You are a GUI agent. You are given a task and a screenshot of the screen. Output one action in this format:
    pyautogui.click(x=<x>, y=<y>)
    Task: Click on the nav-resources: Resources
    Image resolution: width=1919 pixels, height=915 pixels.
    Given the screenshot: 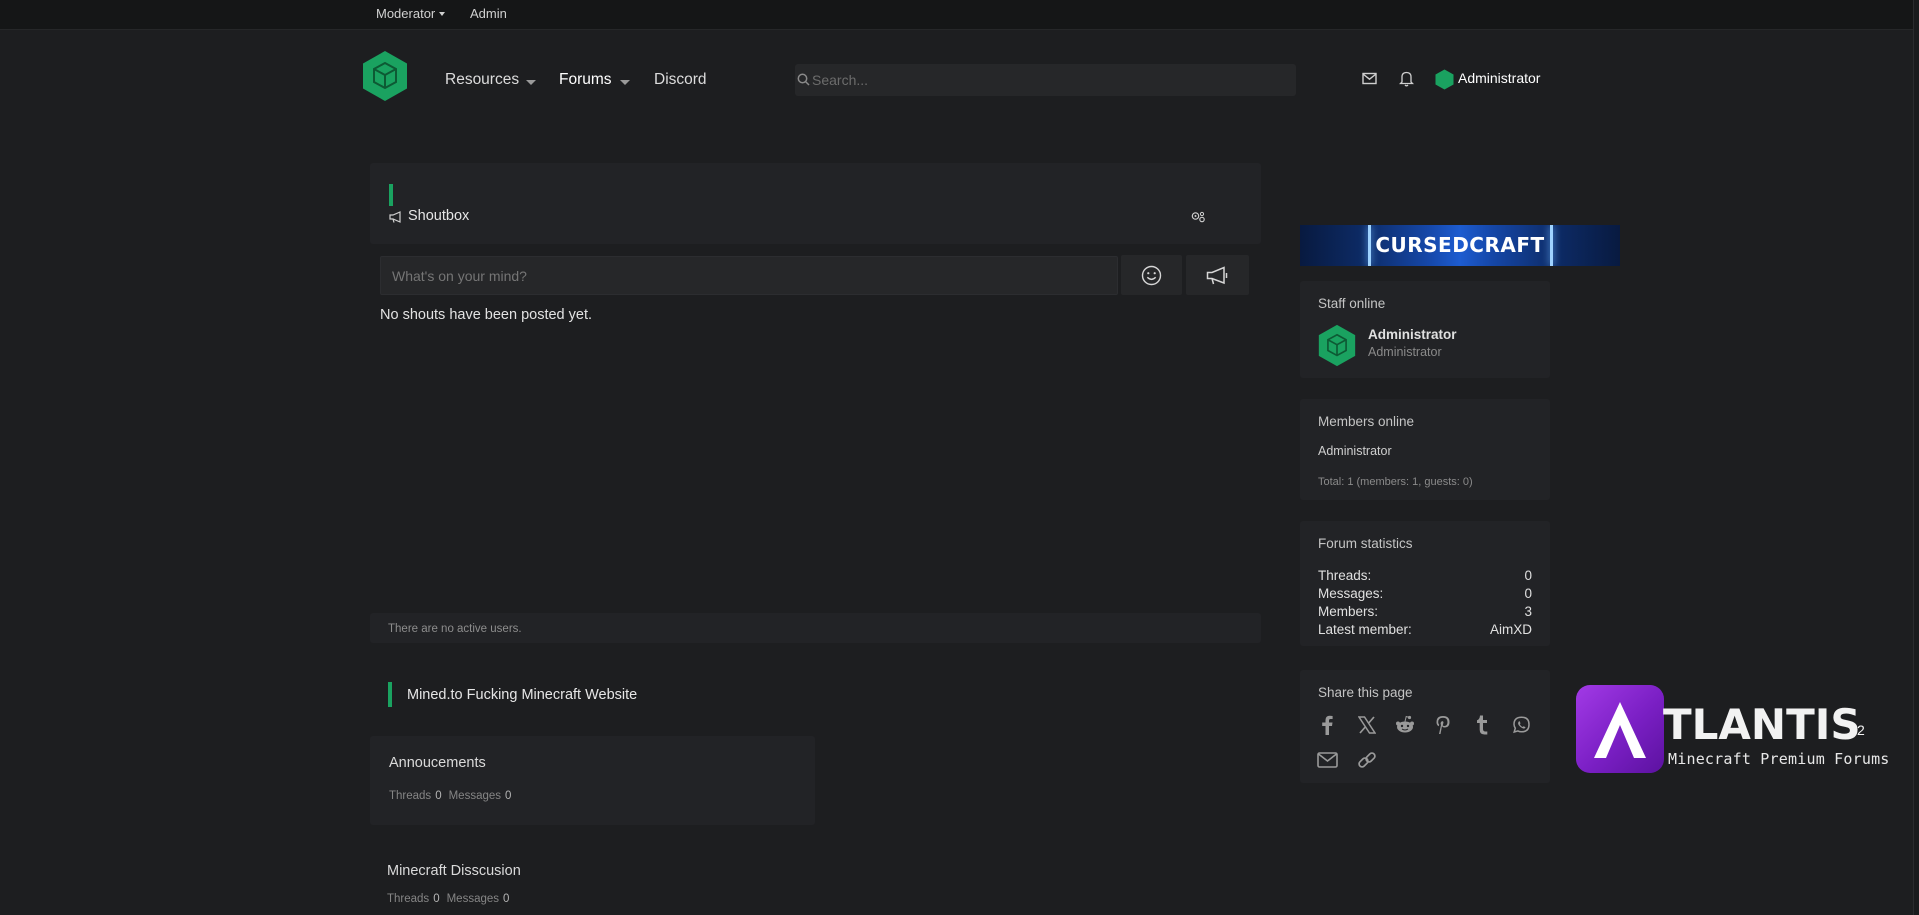 What is the action you would take?
    pyautogui.click(x=482, y=80)
    